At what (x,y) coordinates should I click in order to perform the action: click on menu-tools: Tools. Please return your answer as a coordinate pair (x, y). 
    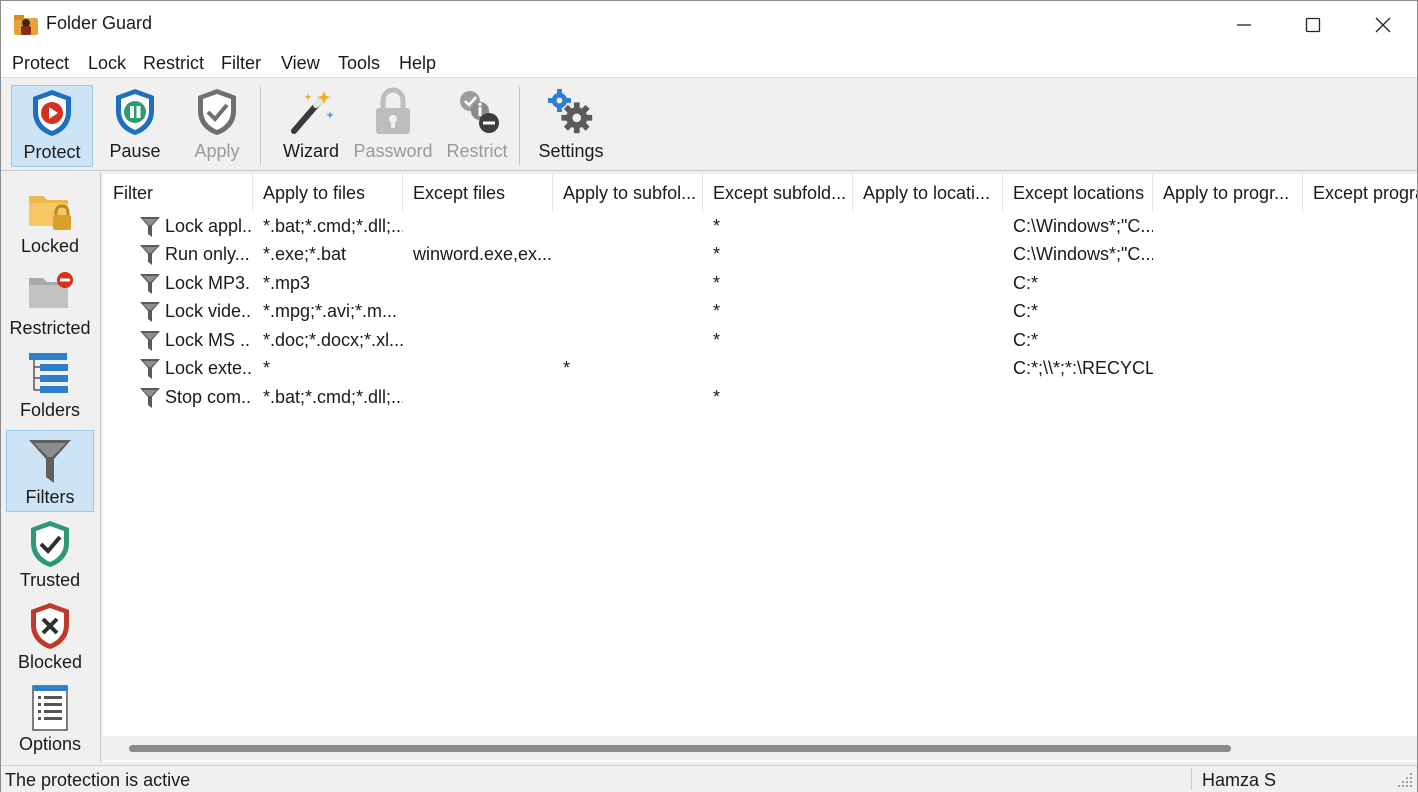
    Looking at the image, I should click on (359, 63).